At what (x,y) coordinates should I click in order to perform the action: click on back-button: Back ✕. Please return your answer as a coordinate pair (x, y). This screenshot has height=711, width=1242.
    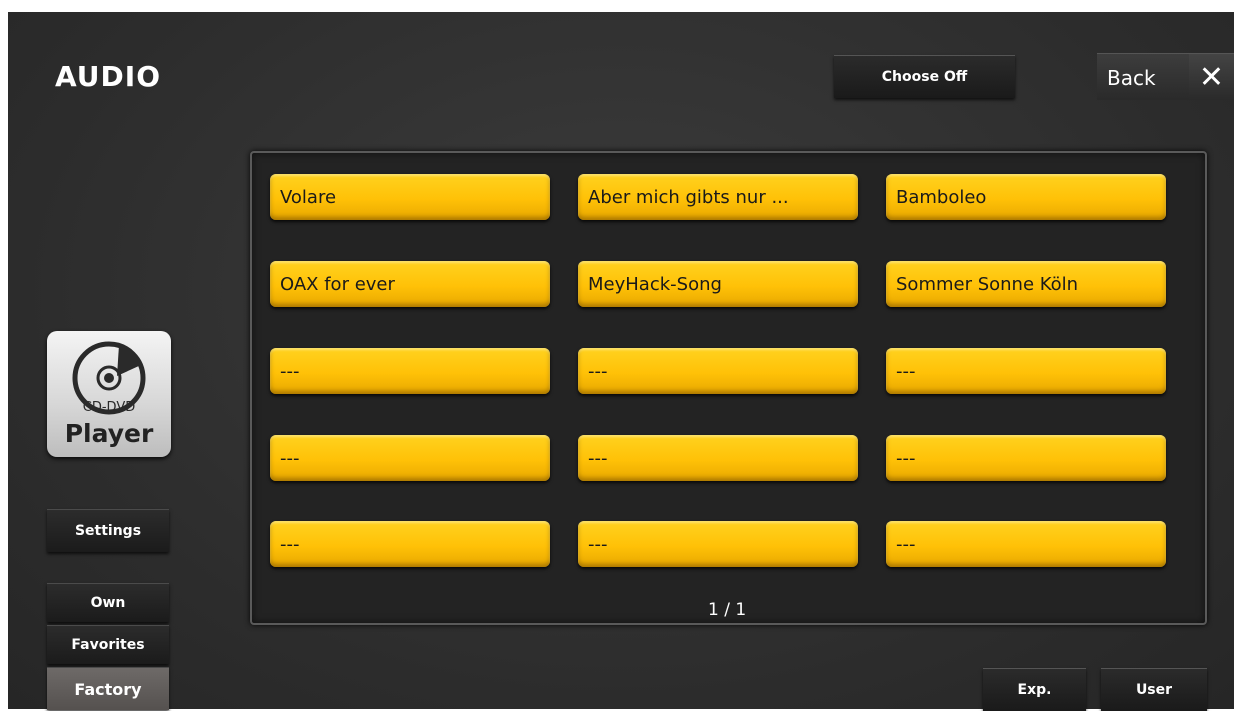
    Looking at the image, I should click on (1165, 76).